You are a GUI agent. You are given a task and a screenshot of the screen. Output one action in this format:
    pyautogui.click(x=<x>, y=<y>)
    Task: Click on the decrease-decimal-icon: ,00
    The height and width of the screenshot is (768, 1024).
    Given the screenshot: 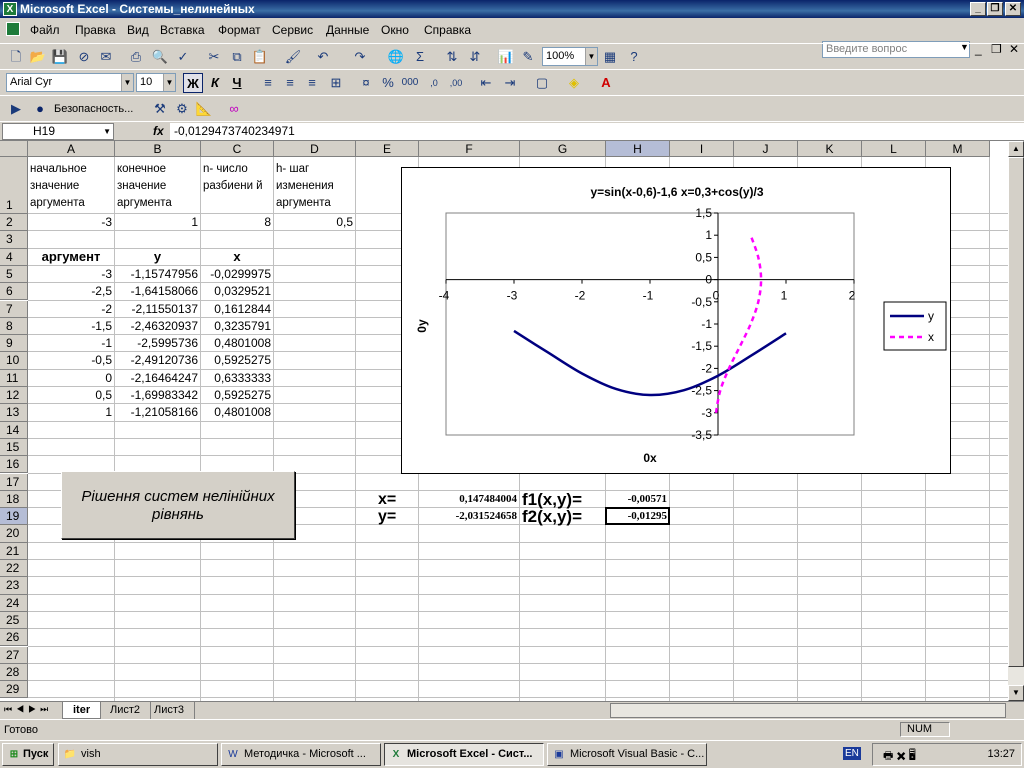 What is the action you would take?
    pyautogui.click(x=456, y=83)
    